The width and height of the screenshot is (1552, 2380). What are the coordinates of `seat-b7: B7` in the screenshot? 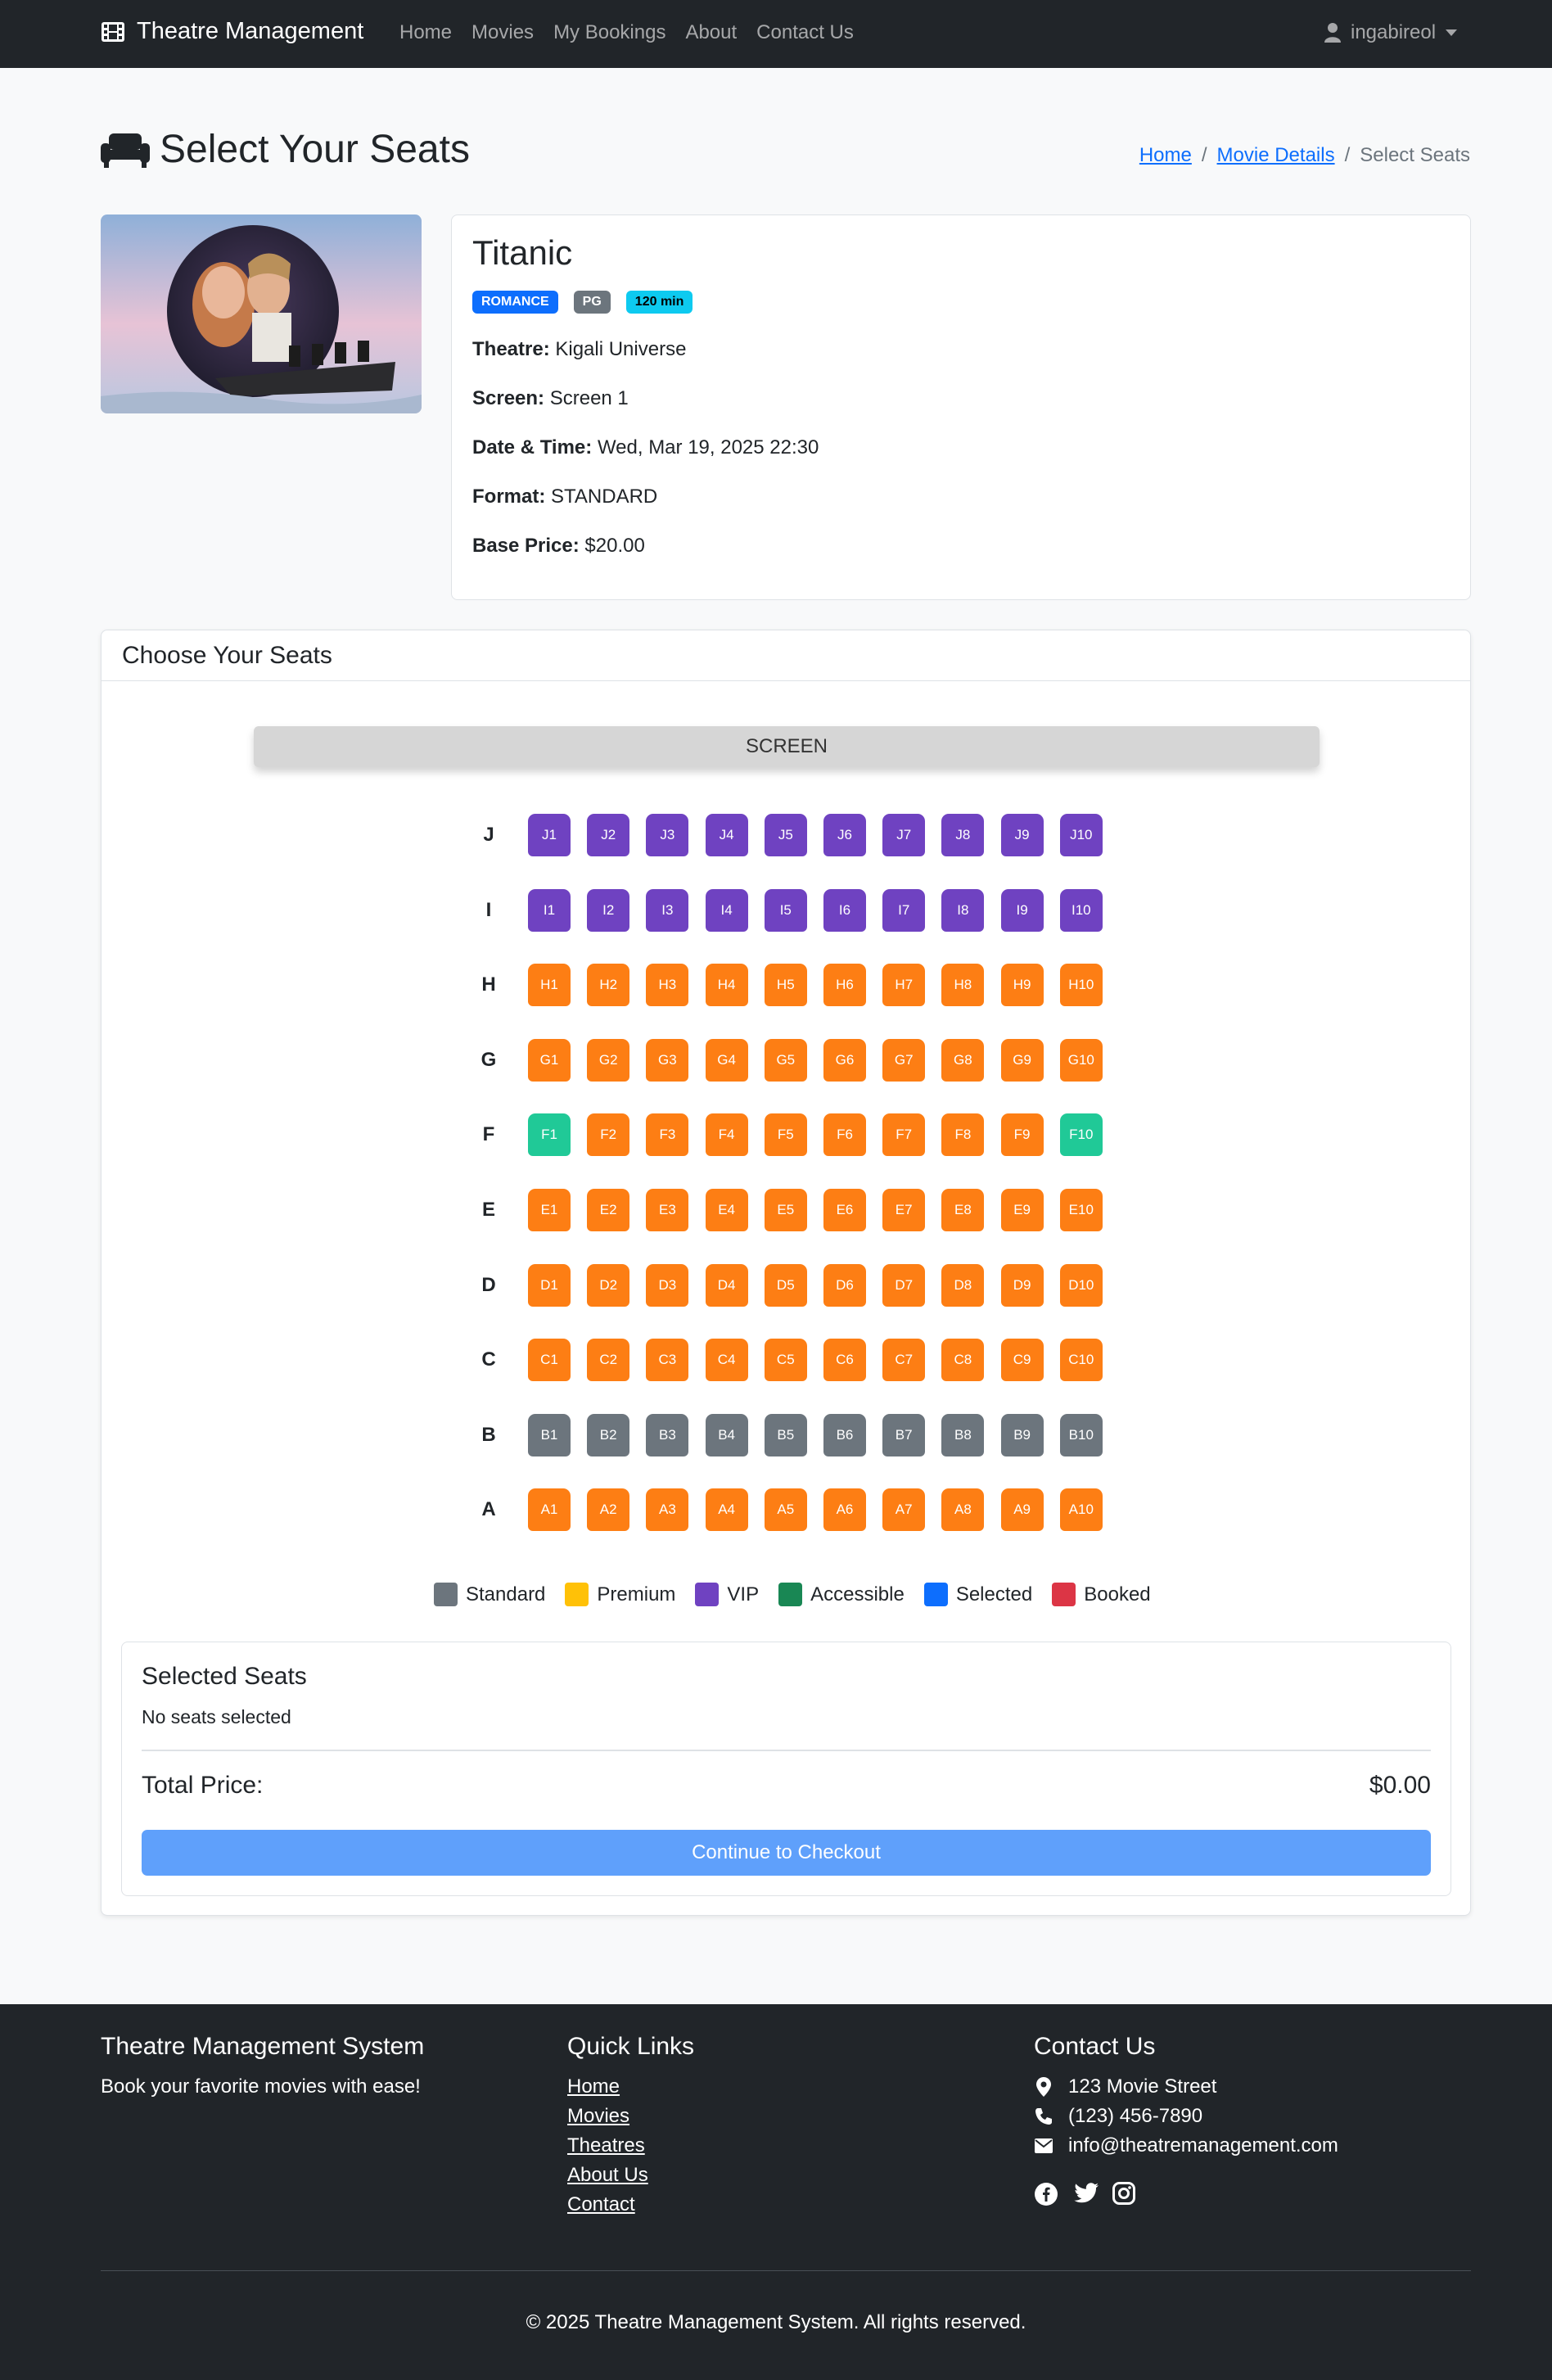 It's located at (904, 1435).